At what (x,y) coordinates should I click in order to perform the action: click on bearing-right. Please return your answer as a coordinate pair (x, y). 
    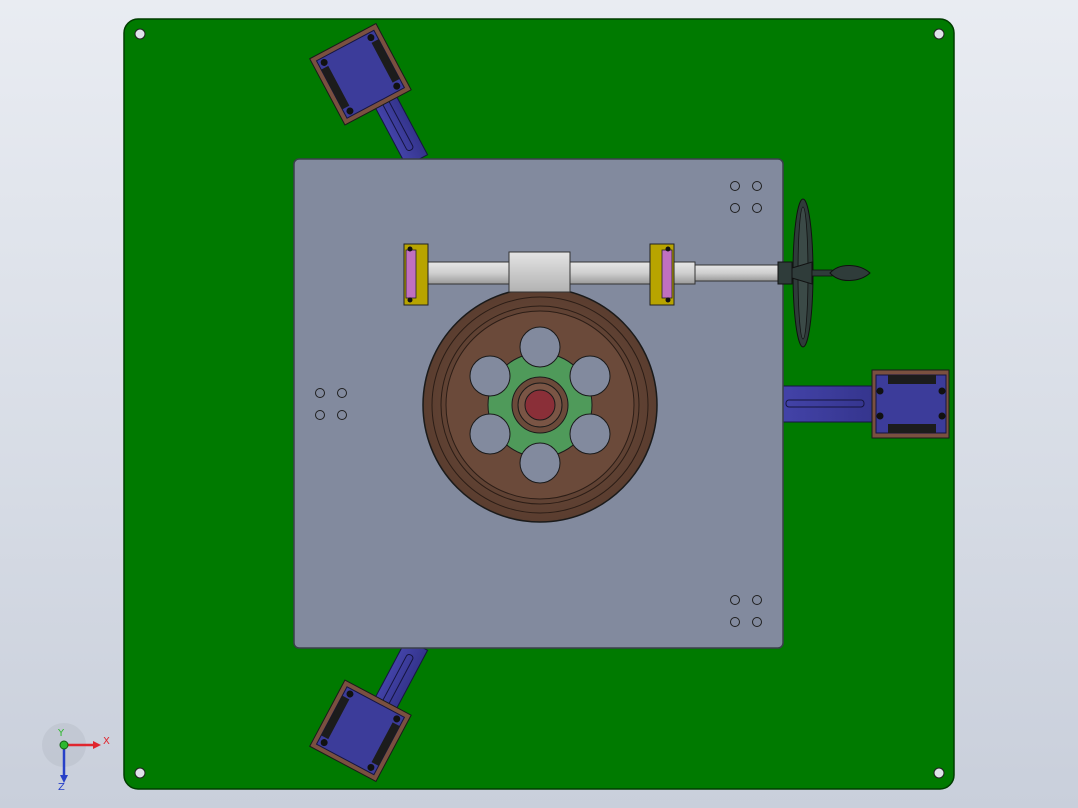
    Looking at the image, I should click on (662, 274).